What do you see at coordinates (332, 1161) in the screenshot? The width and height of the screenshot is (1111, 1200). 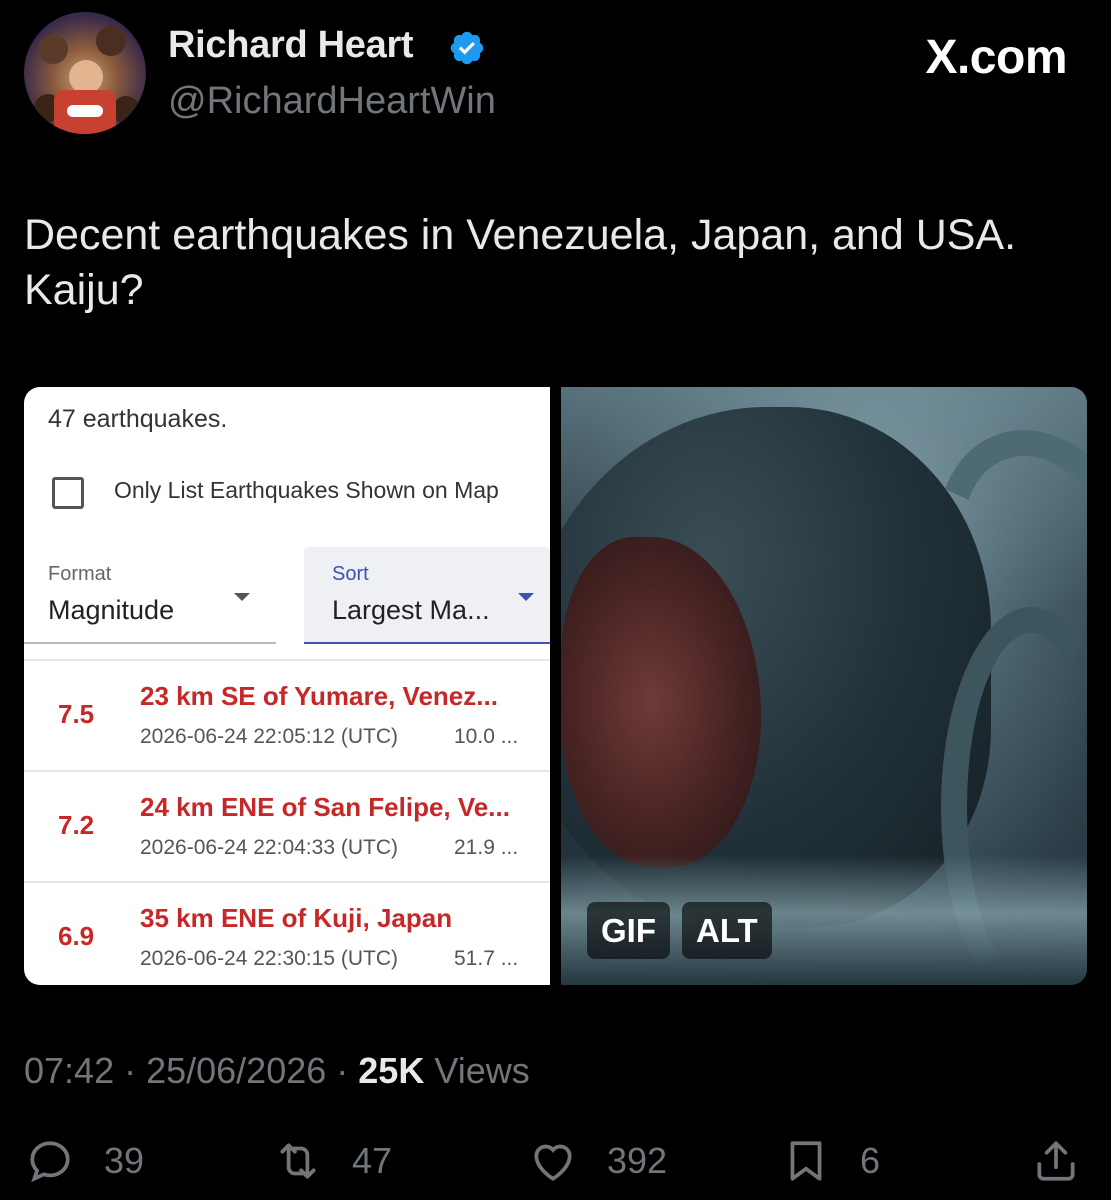 I see `repost-button: 47` at bounding box center [332, 1161].